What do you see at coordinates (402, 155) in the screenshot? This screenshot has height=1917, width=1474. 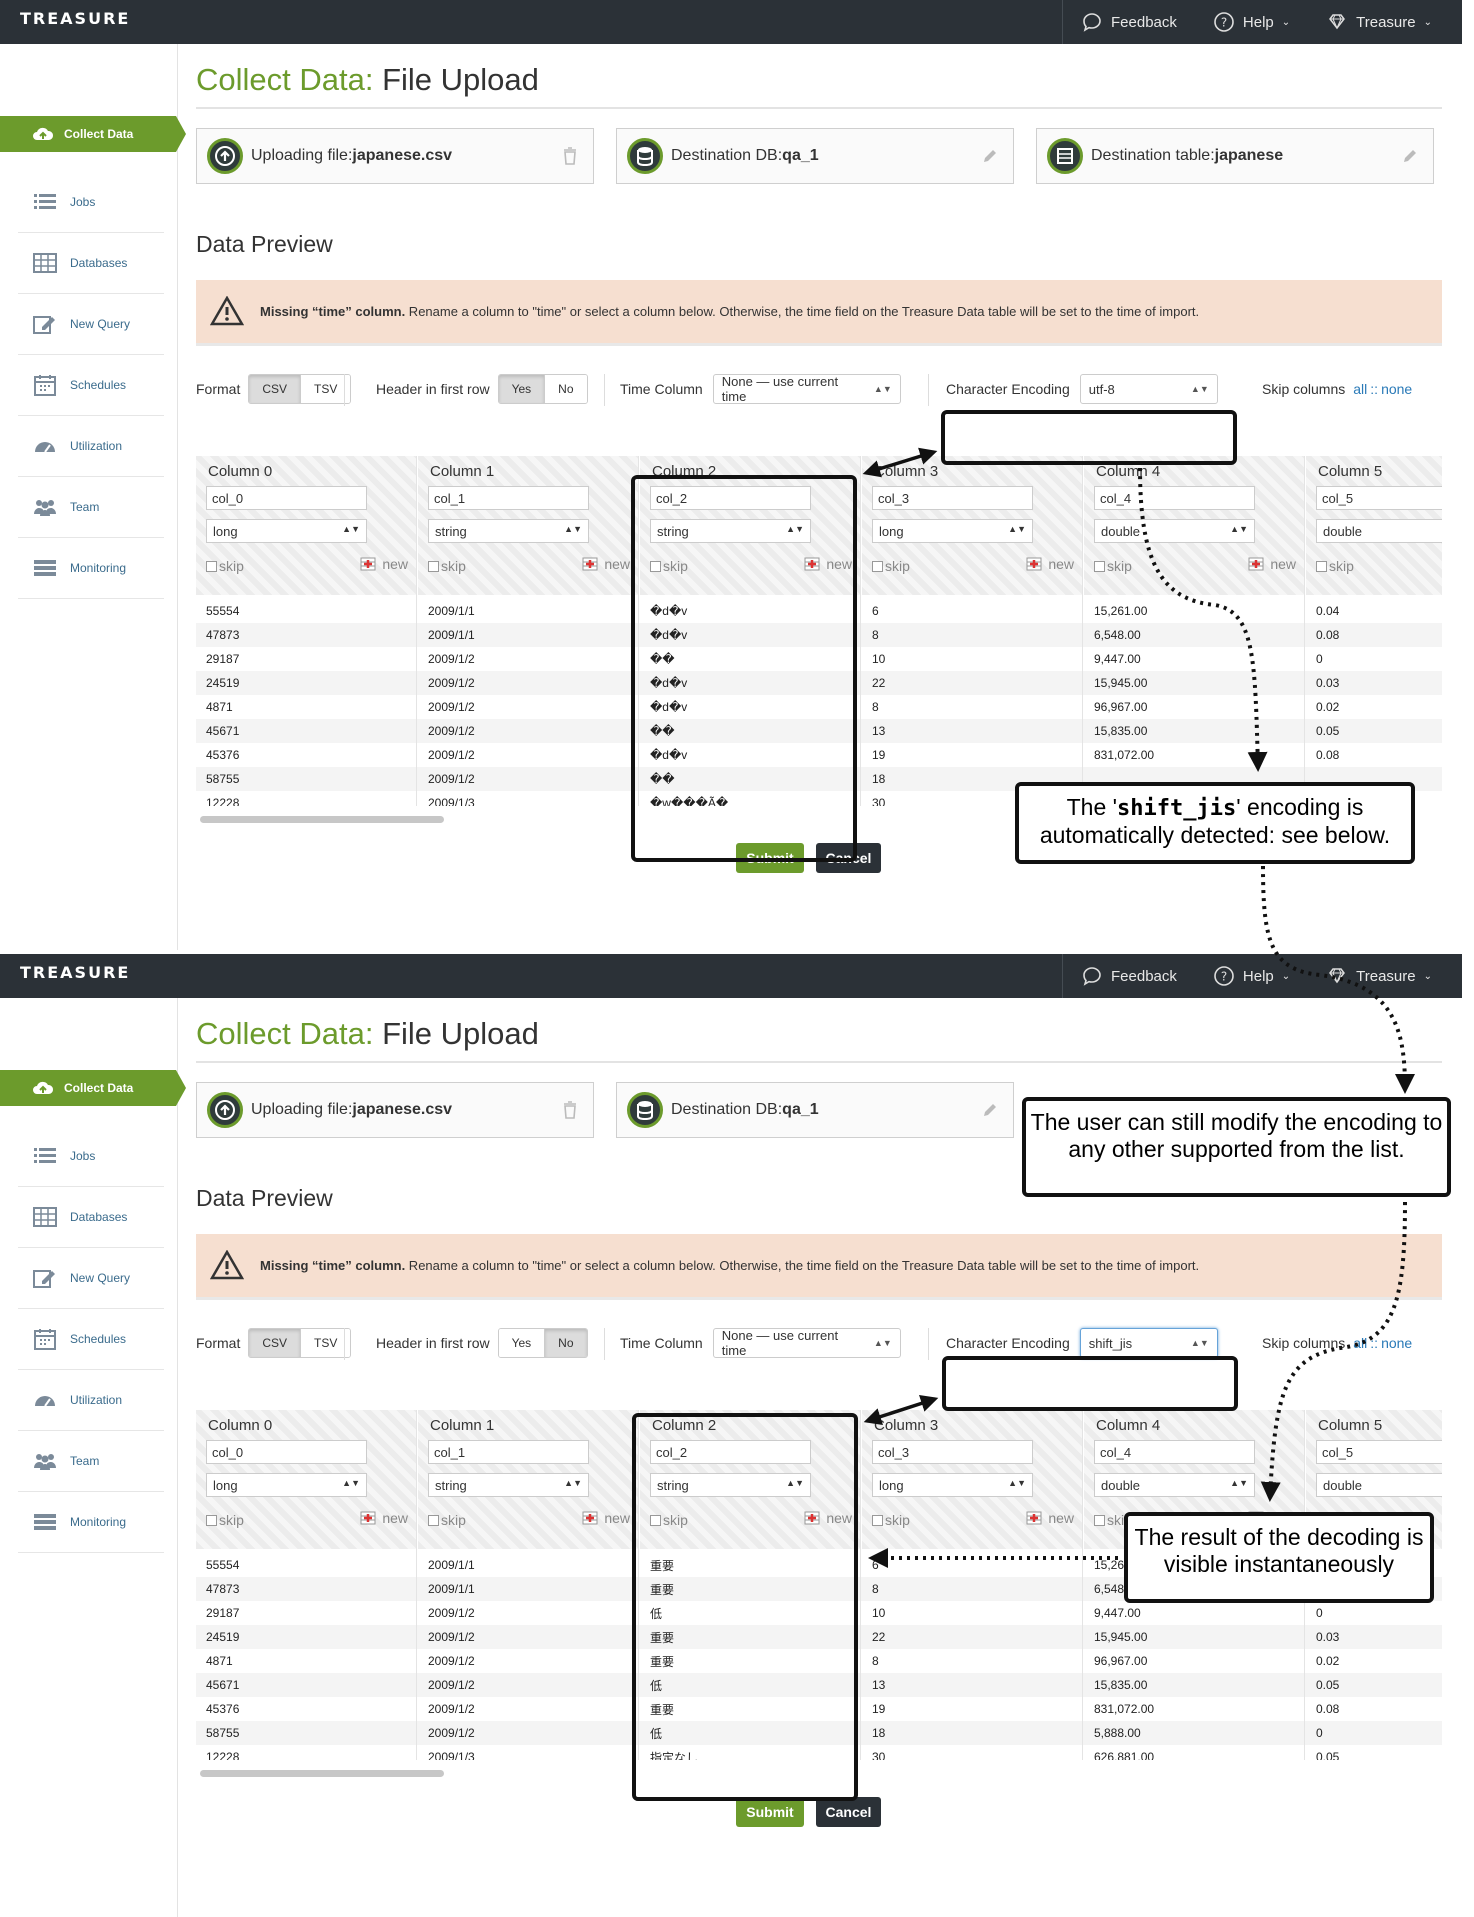 I see `upload-filename: japanese.csv` at bounding box center [402, 155].